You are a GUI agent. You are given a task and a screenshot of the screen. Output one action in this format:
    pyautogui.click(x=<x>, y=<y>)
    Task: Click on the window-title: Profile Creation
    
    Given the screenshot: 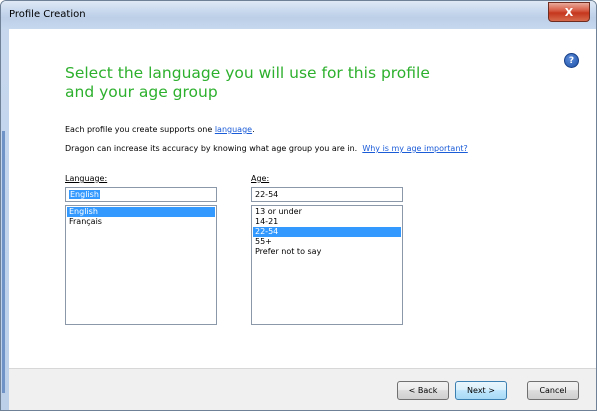 What is the action you would take?
    pyautogui.click(x=47, y=14)
    